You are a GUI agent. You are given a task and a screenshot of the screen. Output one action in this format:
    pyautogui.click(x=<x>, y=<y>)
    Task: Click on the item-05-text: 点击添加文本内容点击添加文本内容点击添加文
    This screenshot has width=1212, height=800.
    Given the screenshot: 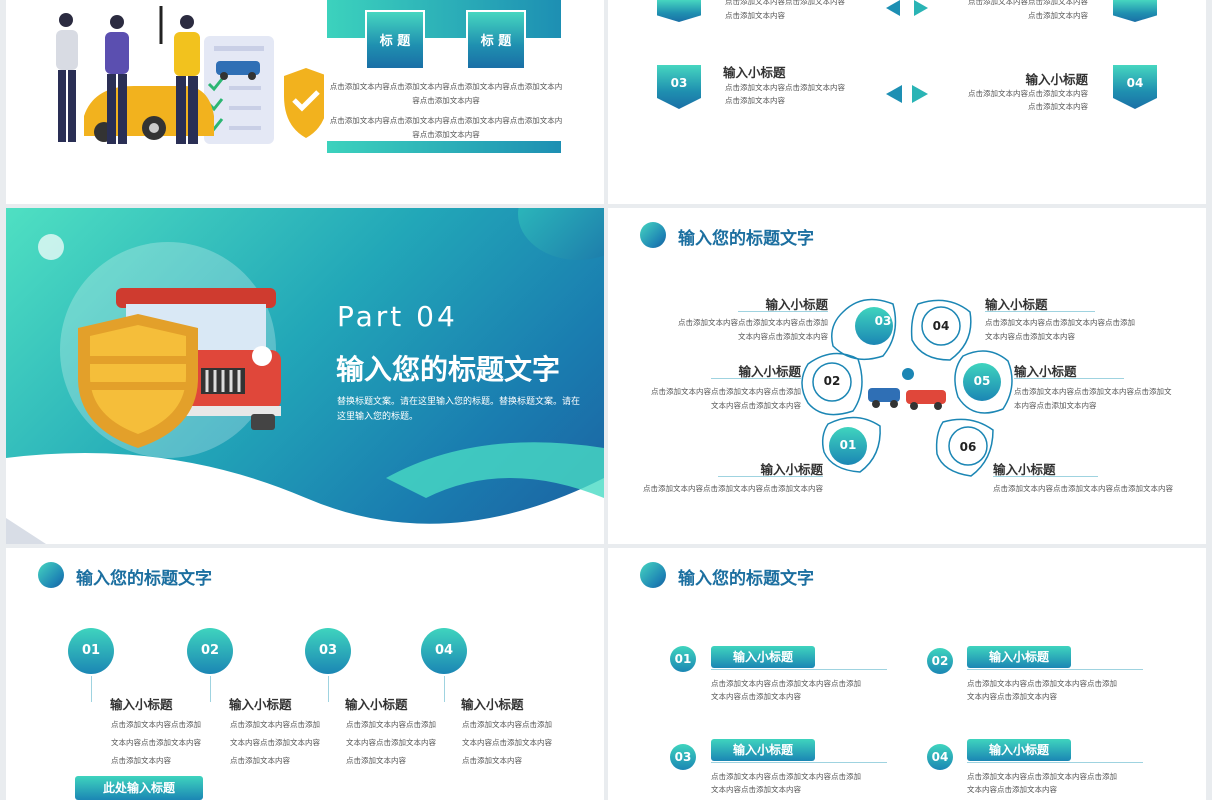 What is the action you would take?
    pyautogui.click(x=1093, y=391)
    